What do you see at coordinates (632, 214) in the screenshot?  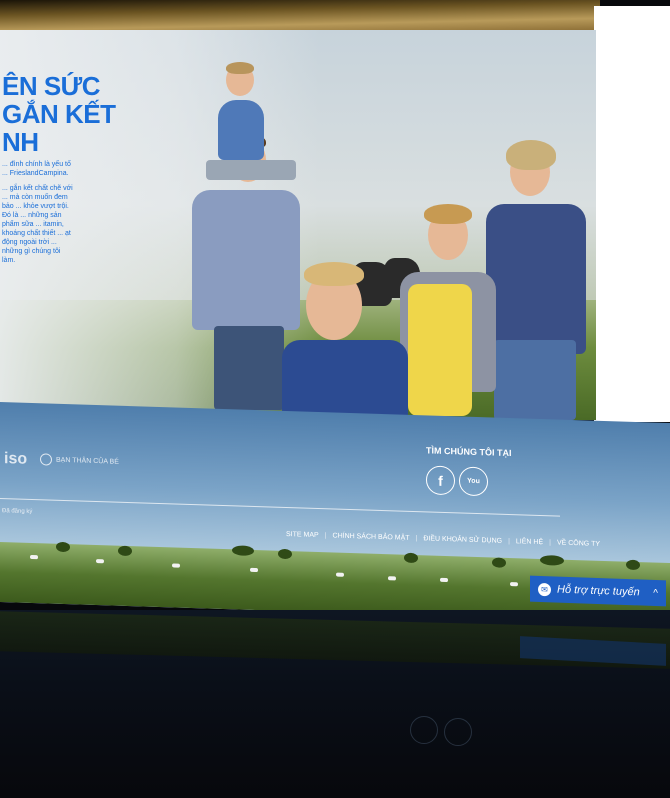 I see `side-white-panel` at bounding box center [632, 214].